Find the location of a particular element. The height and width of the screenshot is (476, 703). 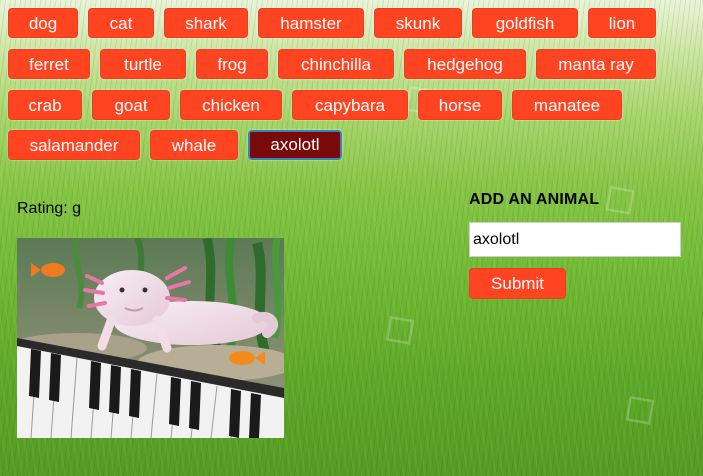

animal-button-hedgehog: hedgehog is located at coordinates (465, 64).